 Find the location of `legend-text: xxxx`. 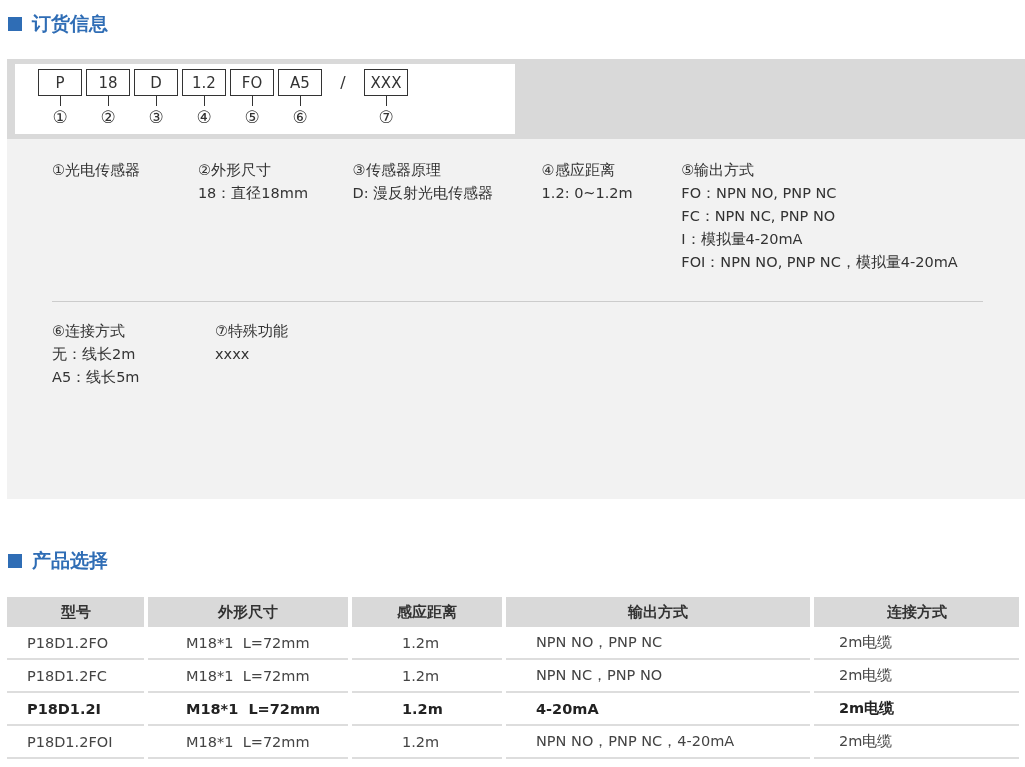

legend-text: xxxx is located at coordinates (233, 354).